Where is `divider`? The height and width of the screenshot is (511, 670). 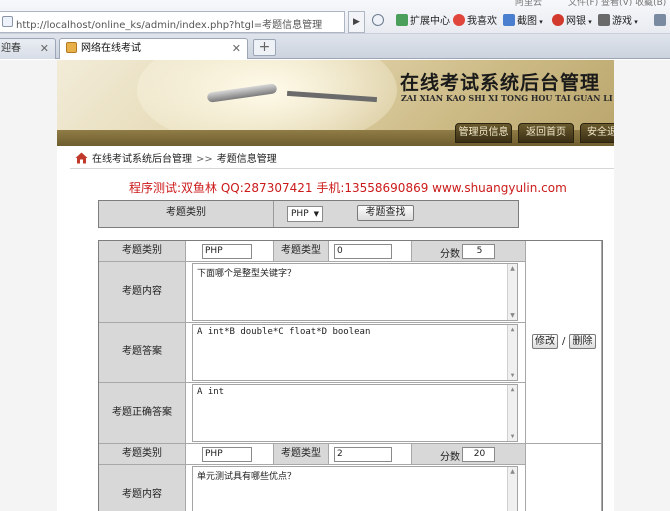 divider is located at coordinates (342, 168).